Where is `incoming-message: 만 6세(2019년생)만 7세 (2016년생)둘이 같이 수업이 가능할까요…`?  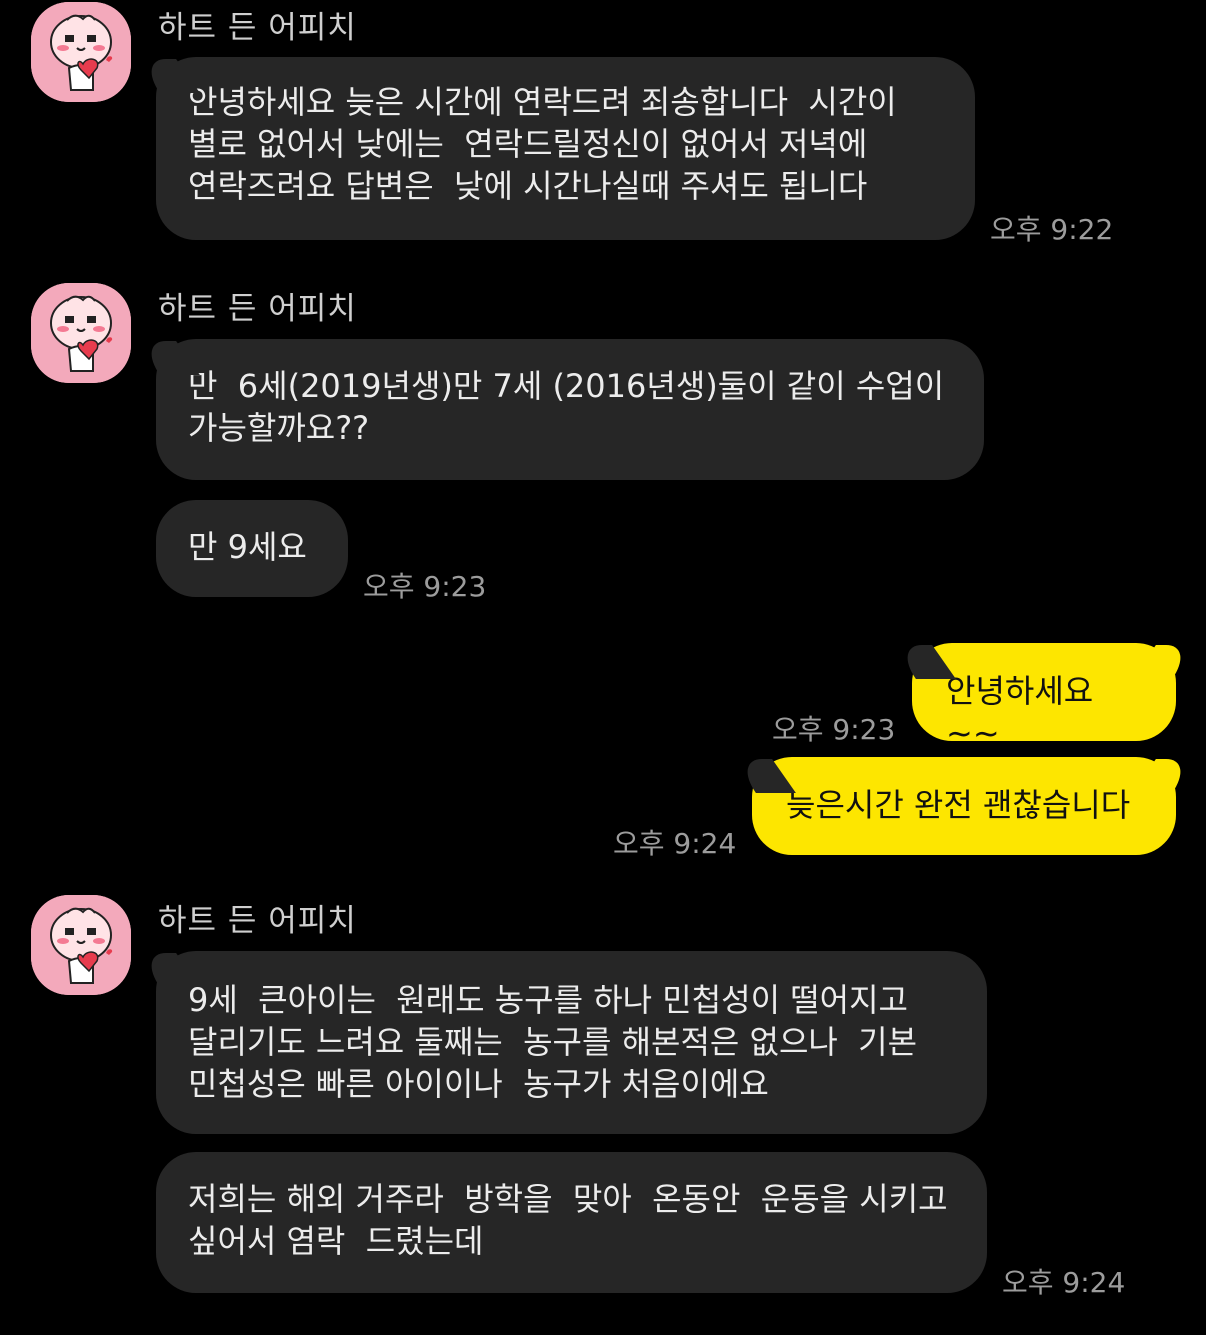
incoming-message: 만 6세(2019년생)만 7세 (2016년생)둘이 같이 수업이 가능할까요… is located at coordinates (570, 409).